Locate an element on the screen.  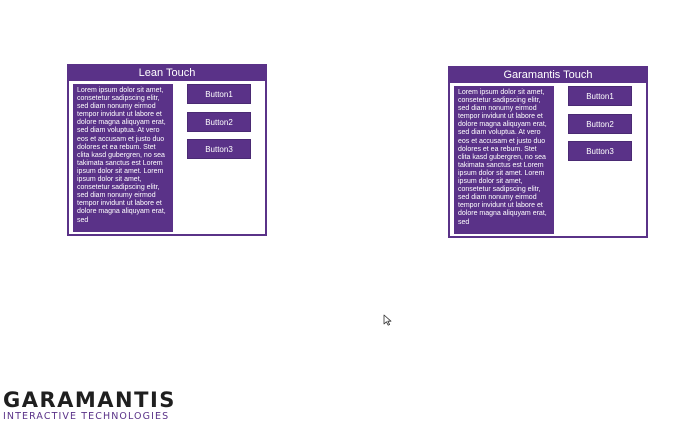
garamantis-touch-button-2: Button2 is located at coordinates (600, 124).